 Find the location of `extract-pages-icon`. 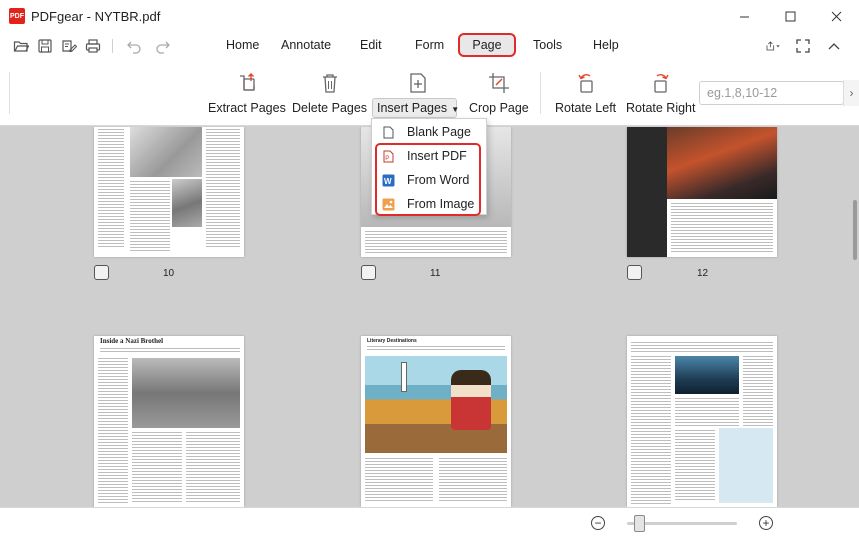

extract-pages-icon is located at coordinates (247, 82).